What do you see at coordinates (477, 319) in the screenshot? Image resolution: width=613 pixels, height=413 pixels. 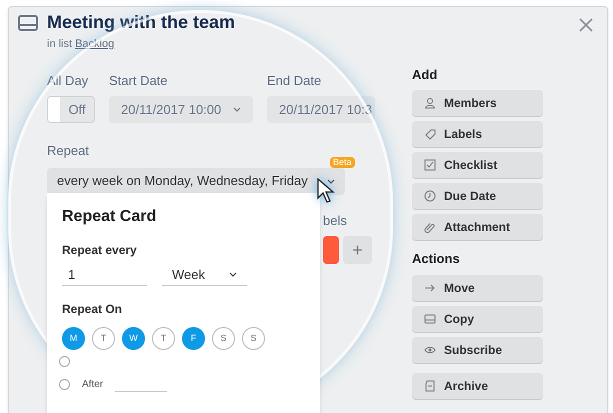 I see `sidebar-button: Copy` at bounding box center [477, 319].